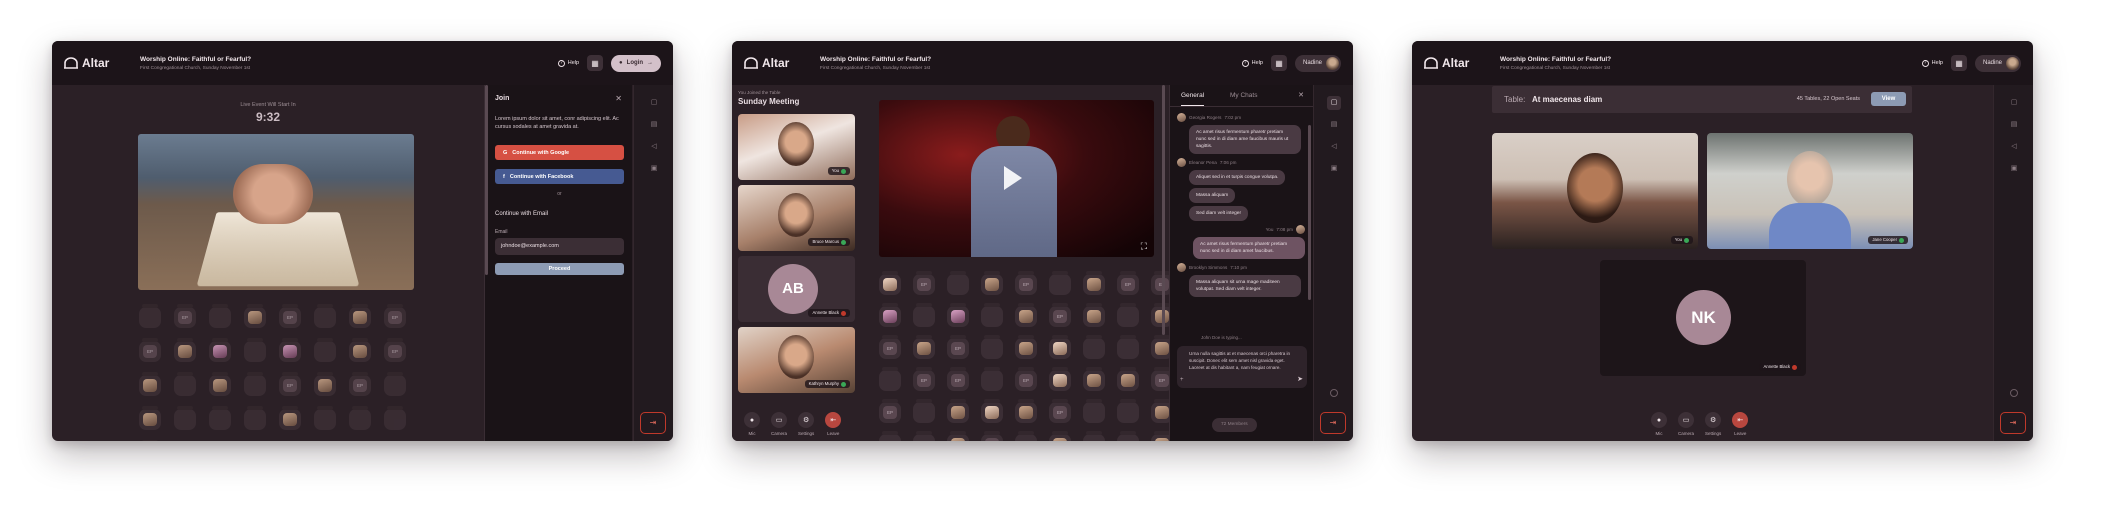 This screenshot has height=531, width=2111. What do you see at coordinates (806, 424) in the screenshot?
I see `settings-button: ⚙ Settings` at bounding box center [806, 424].